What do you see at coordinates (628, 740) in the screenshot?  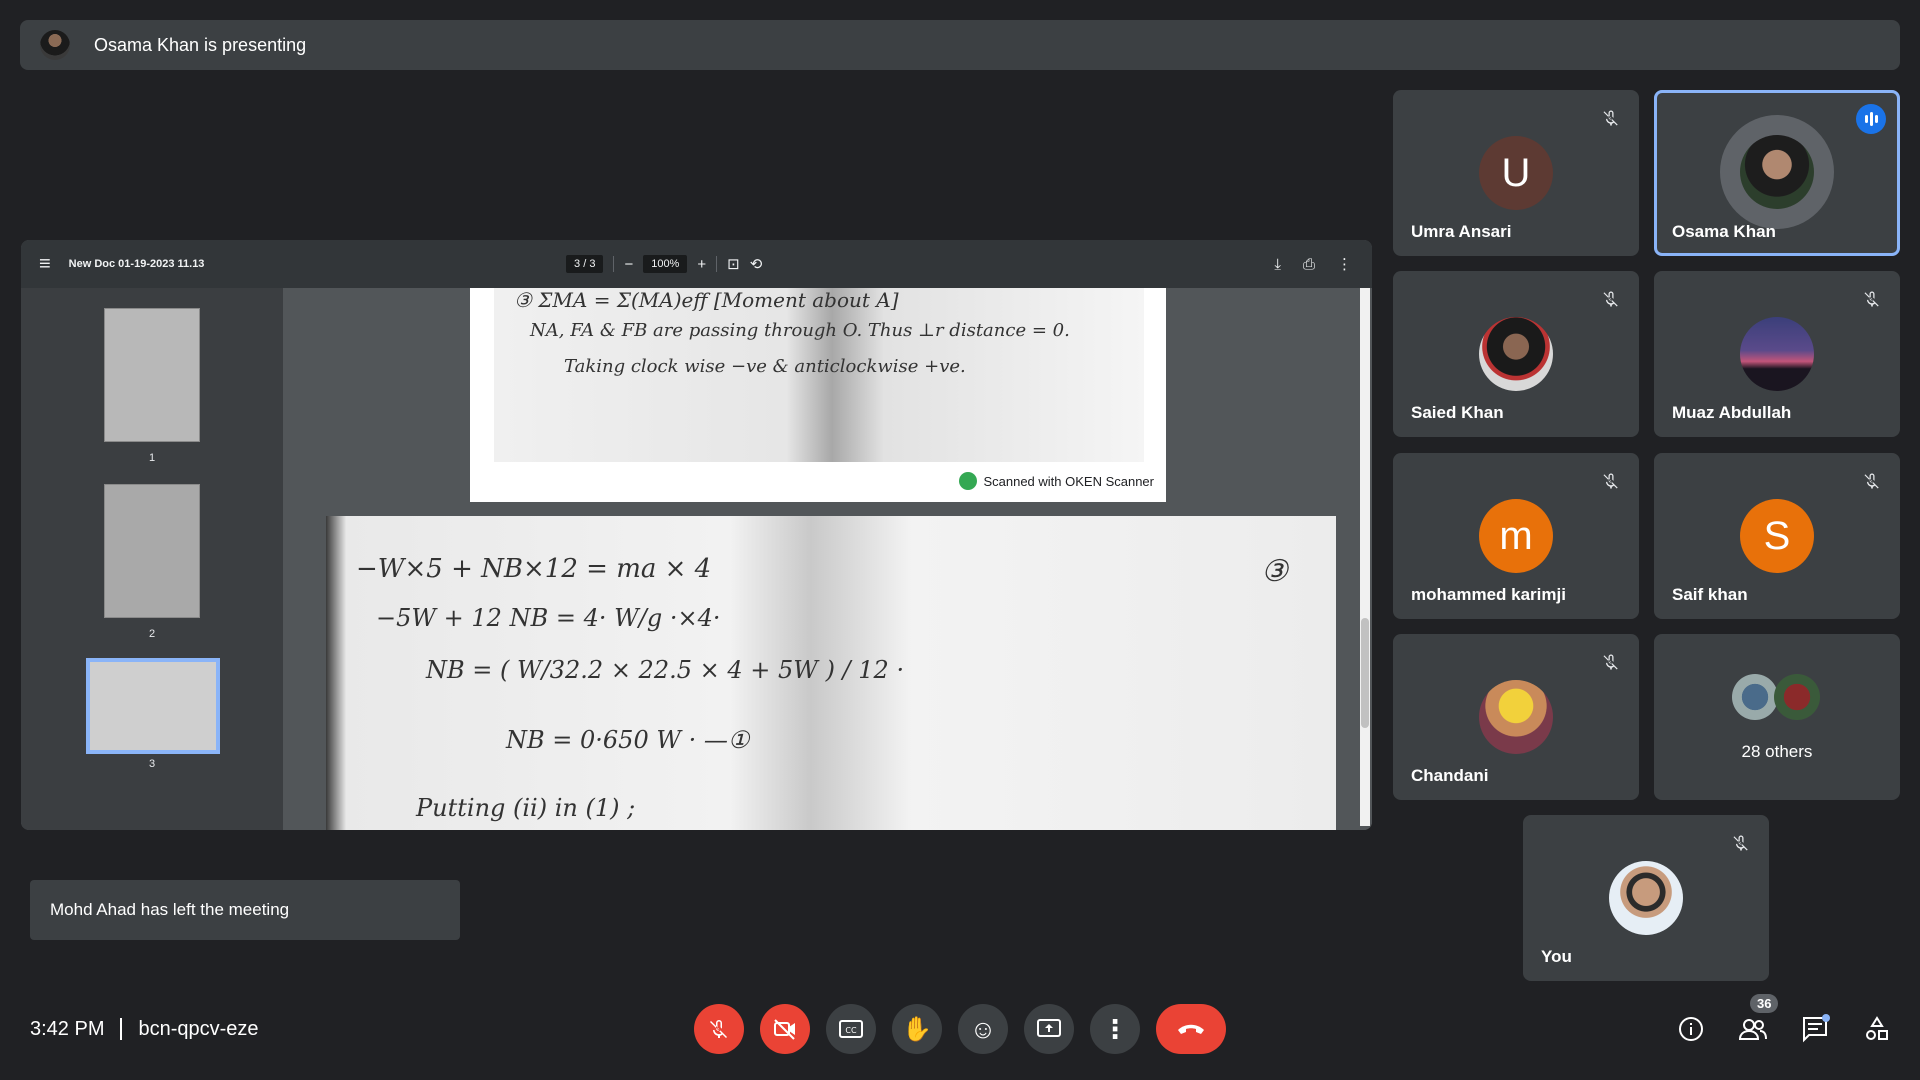 I see `handwritten-line: NB = 0·650 W · —①` at bounding box center [628, 740].